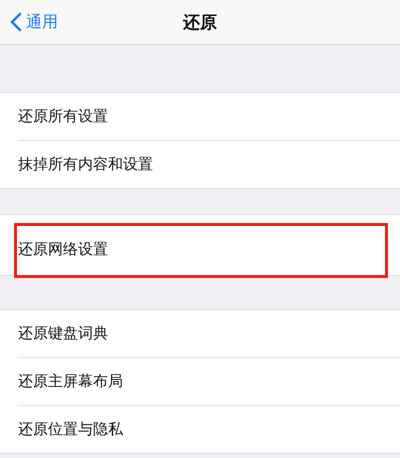 The image size is (400, 458). What do you see at coordinates (63, 116) in the screenshot?
I see `settings-row: 还原所有设置` at bounding box center [63, 116].